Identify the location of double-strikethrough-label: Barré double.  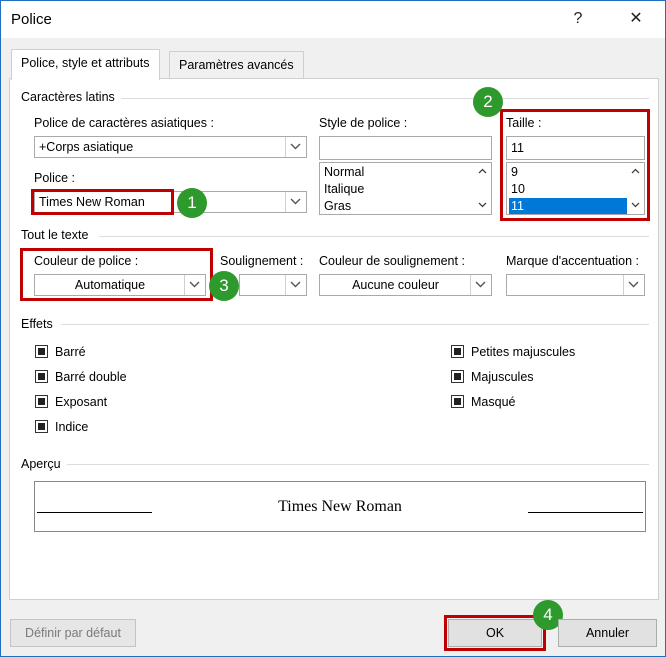
(91, 377).